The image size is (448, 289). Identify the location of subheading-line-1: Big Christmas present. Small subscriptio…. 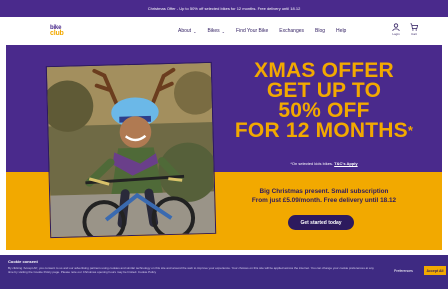
(324, 191).